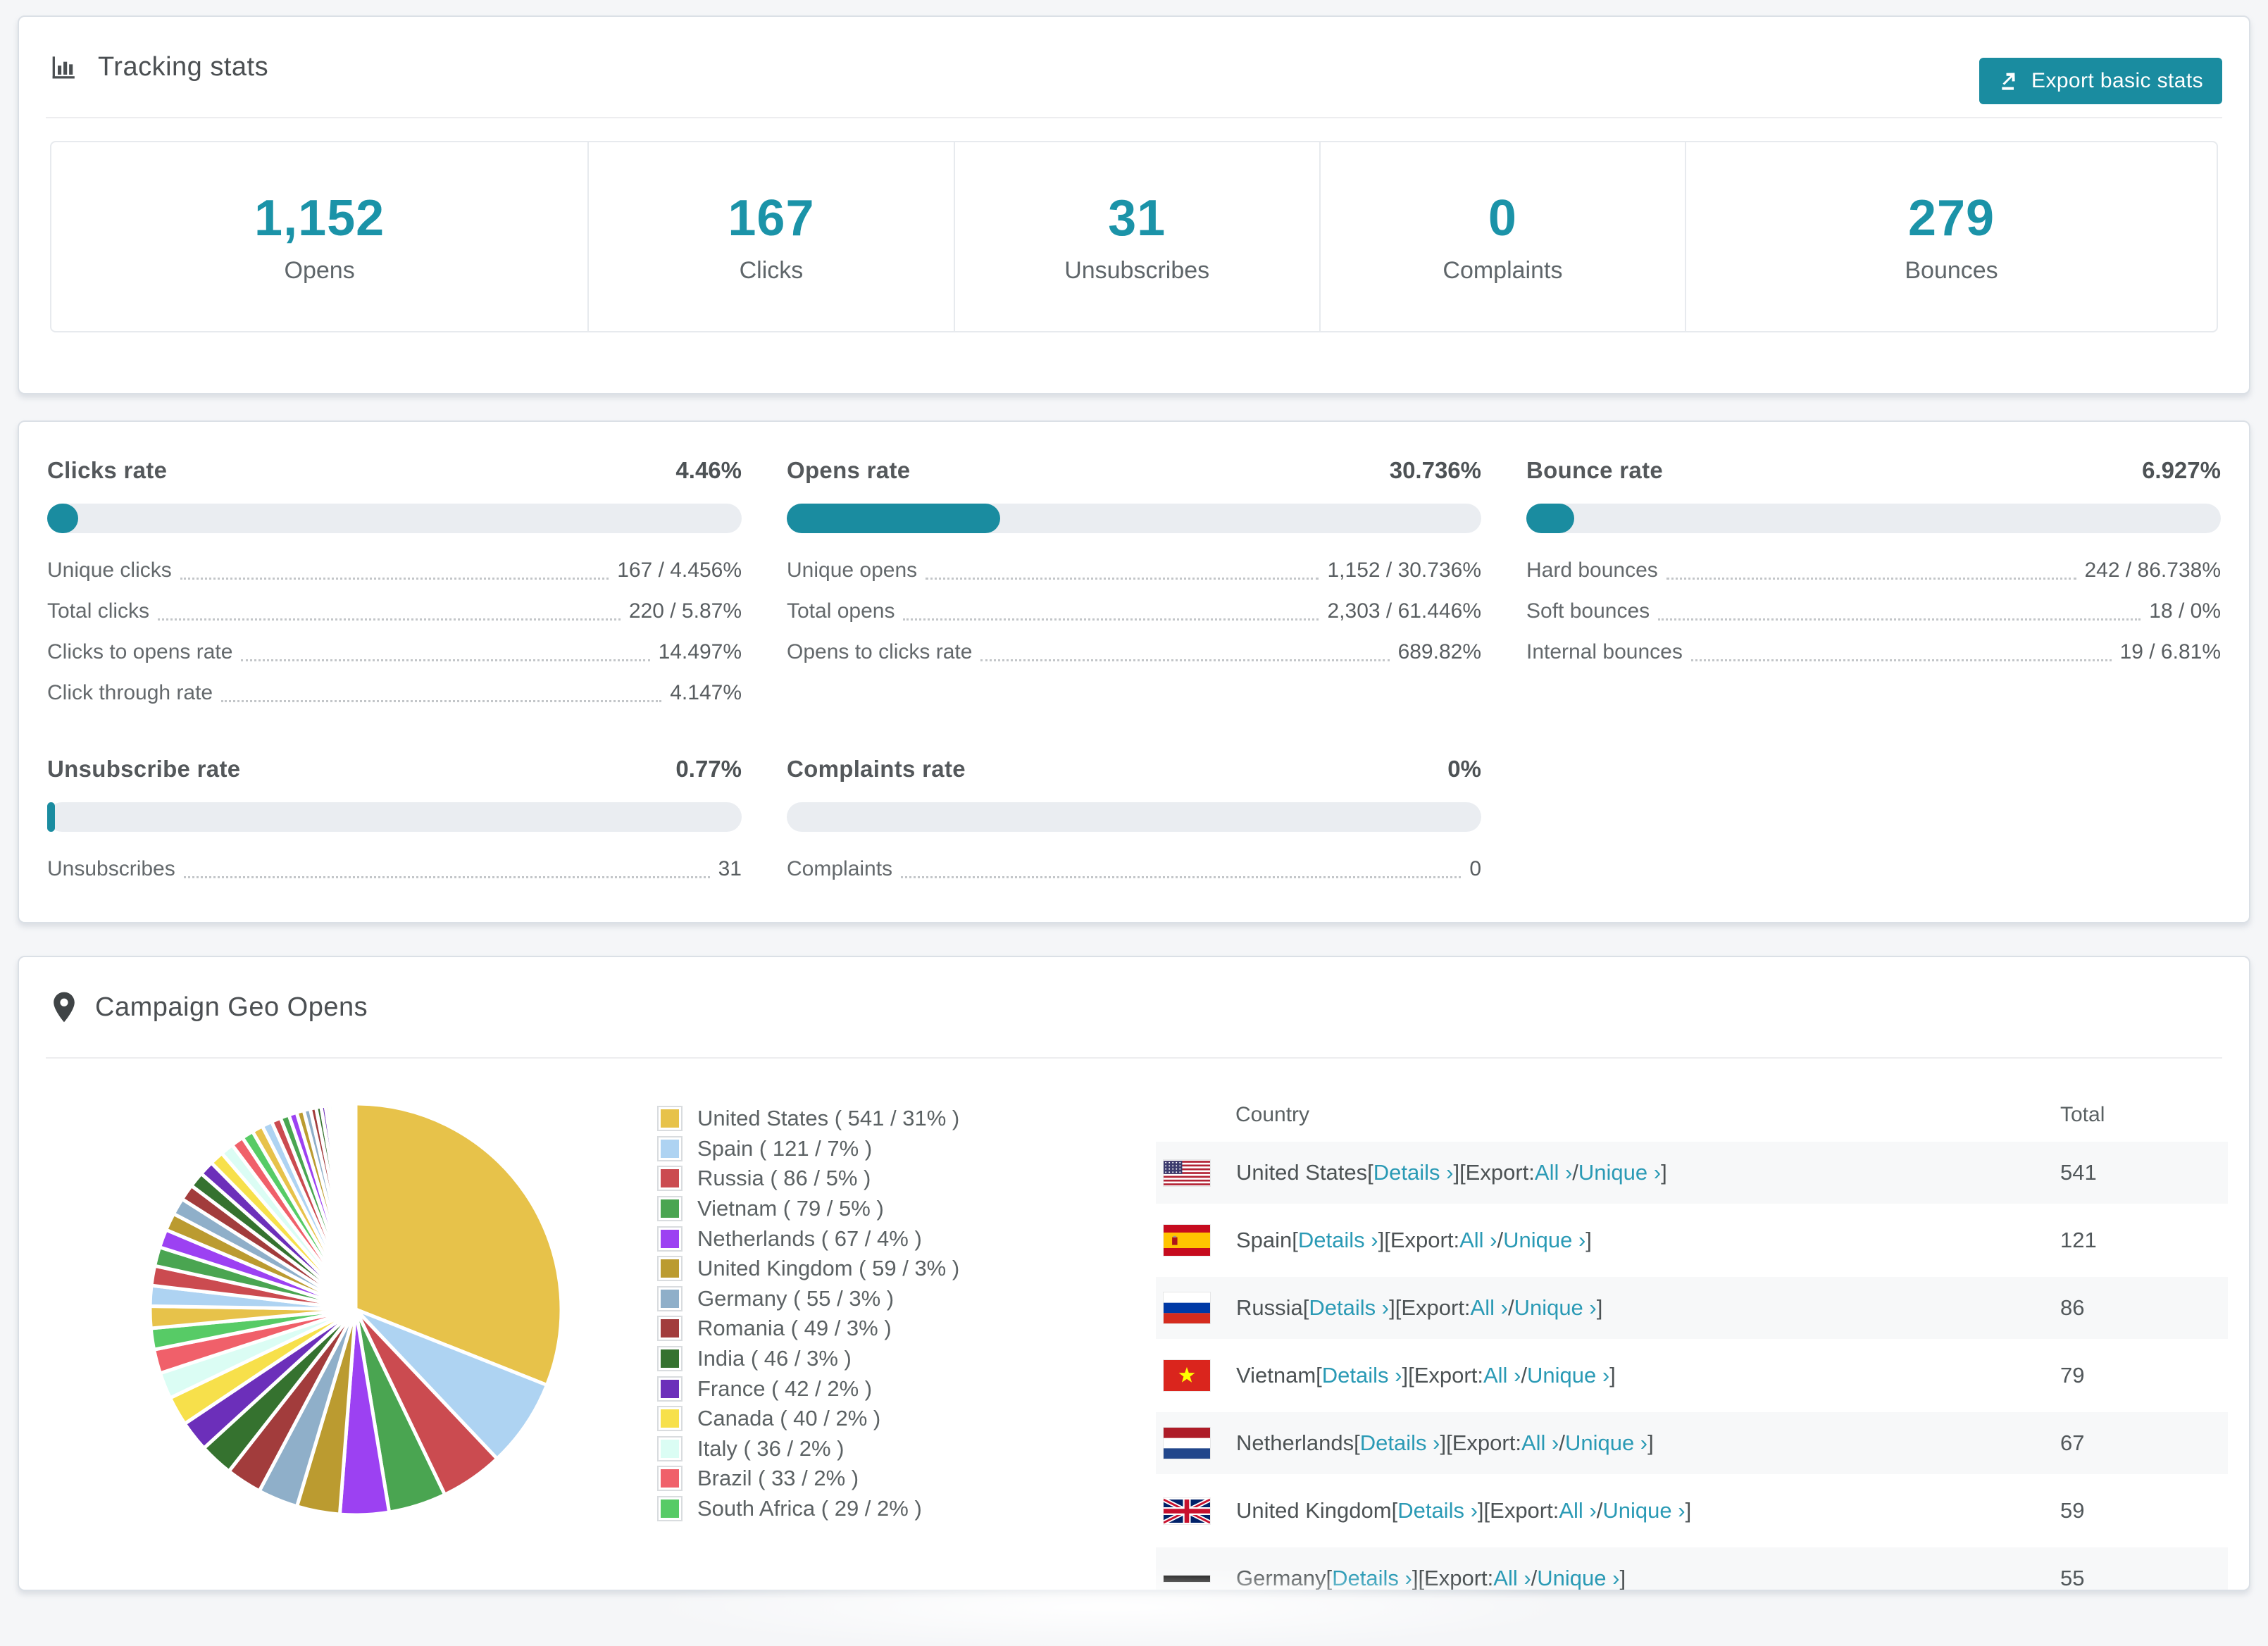  I want to click on legend-label: Vietnam ( 79 / 5% ), so click(790, 1208).